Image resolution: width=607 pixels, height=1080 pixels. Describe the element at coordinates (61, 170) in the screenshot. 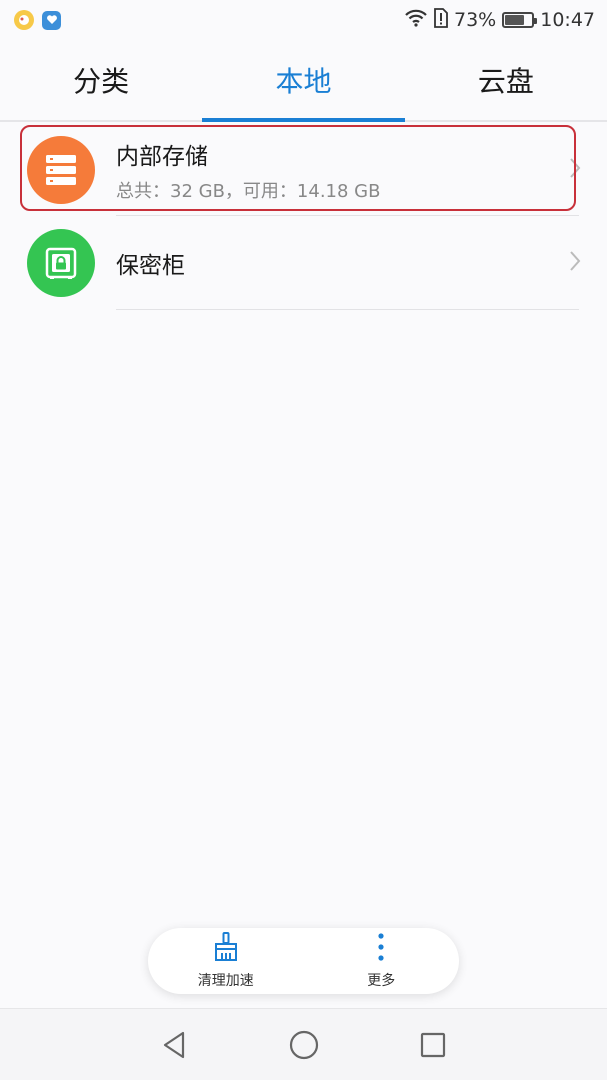

I see `storage-icon` at that location.